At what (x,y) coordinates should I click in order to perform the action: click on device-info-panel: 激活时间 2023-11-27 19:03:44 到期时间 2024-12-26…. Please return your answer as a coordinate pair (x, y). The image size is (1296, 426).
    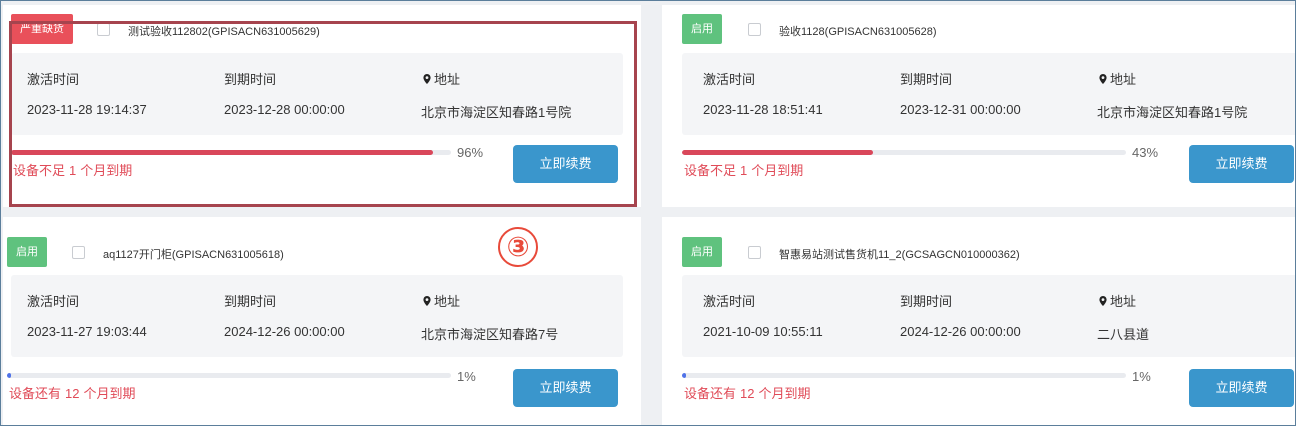
    Looking at the image, I should click on (317, 316).